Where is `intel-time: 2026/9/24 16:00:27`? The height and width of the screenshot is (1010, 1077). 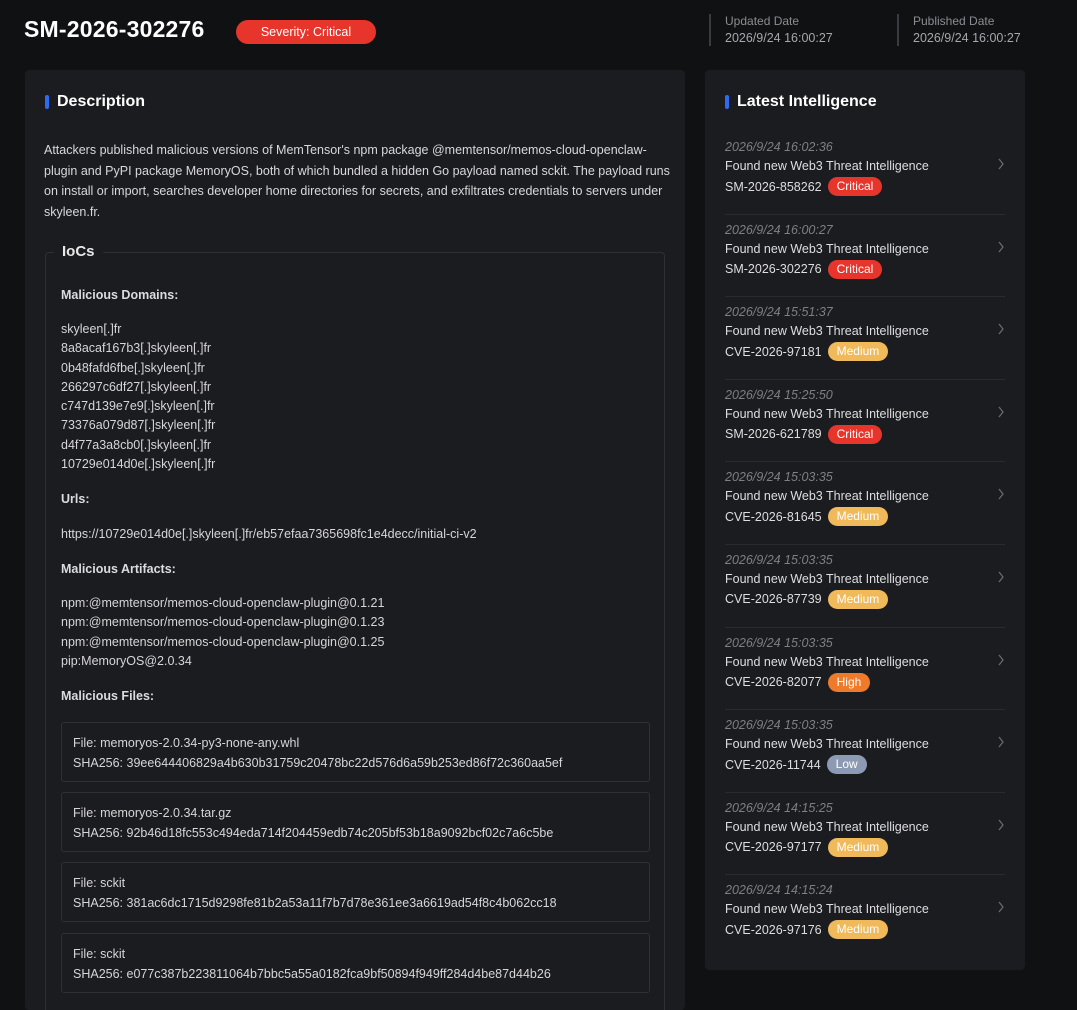 intel-time: 2026/9/24 16:00:27 is located at coordinates (779, 229).